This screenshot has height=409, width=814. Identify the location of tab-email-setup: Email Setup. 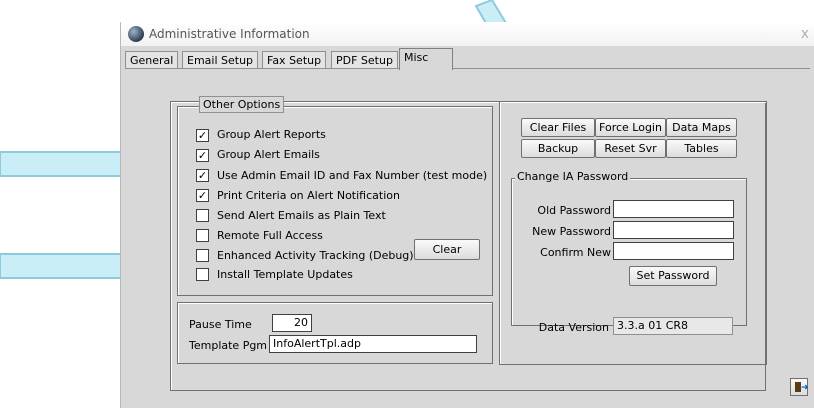
(220, 60).